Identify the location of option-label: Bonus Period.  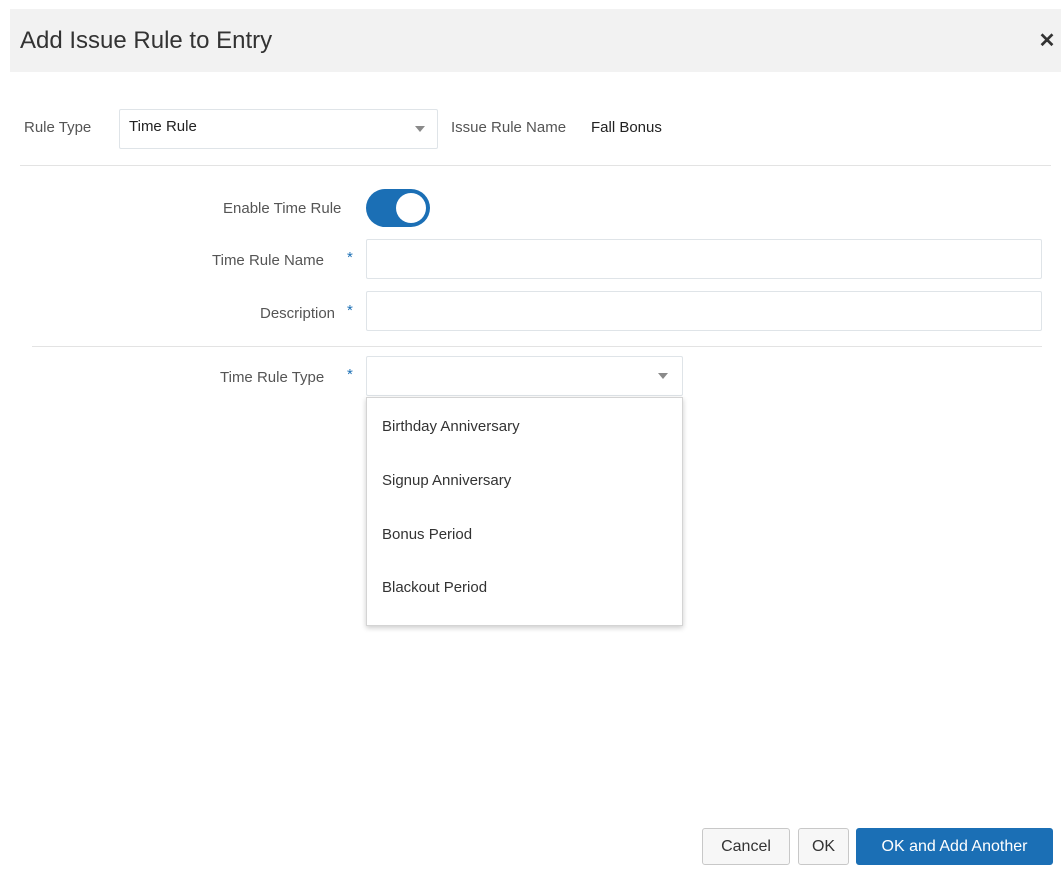
(427, 534).